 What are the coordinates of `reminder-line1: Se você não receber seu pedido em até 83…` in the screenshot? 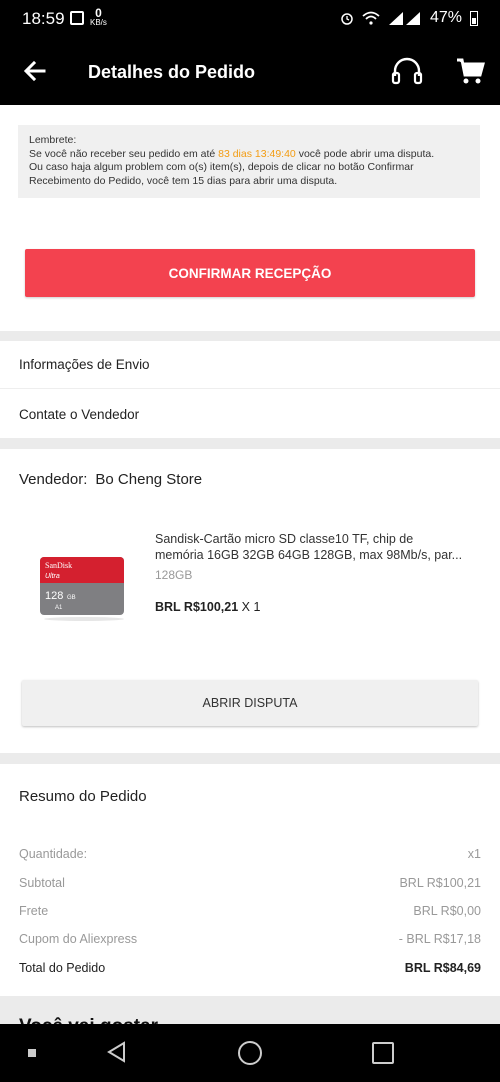 It's located at (249, 155).